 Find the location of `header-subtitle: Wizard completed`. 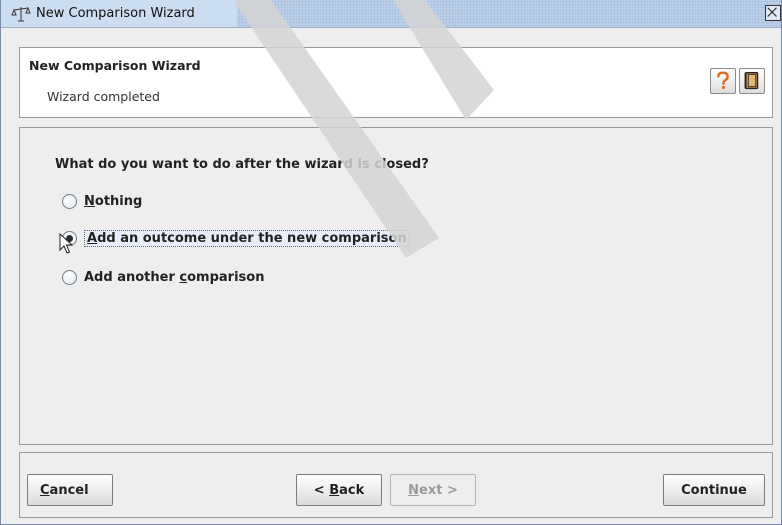

header-subtitle: Wizard completed is located at coordinates (103, 96).